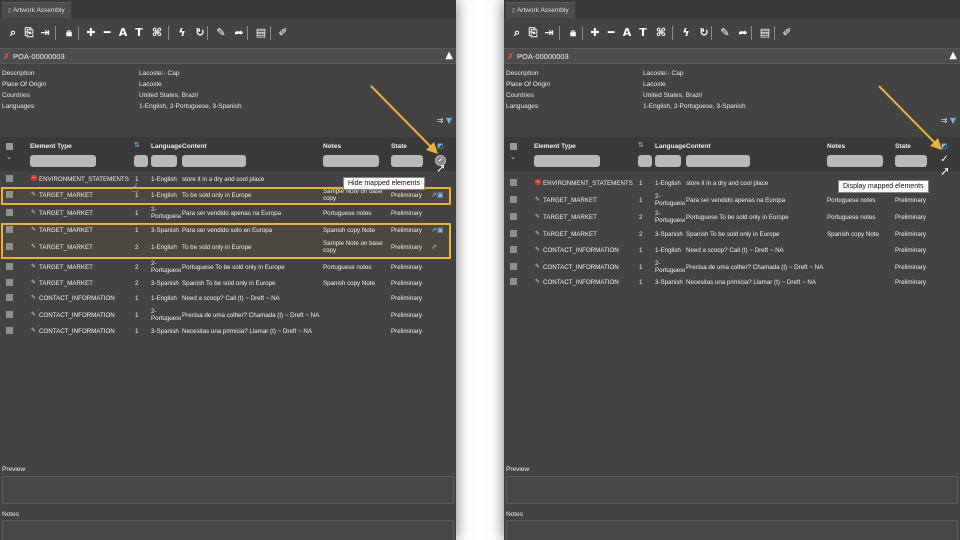 The width and height of the screenshot is (960, 540). I want to click on meta-label: Countries, so click(16, 95).